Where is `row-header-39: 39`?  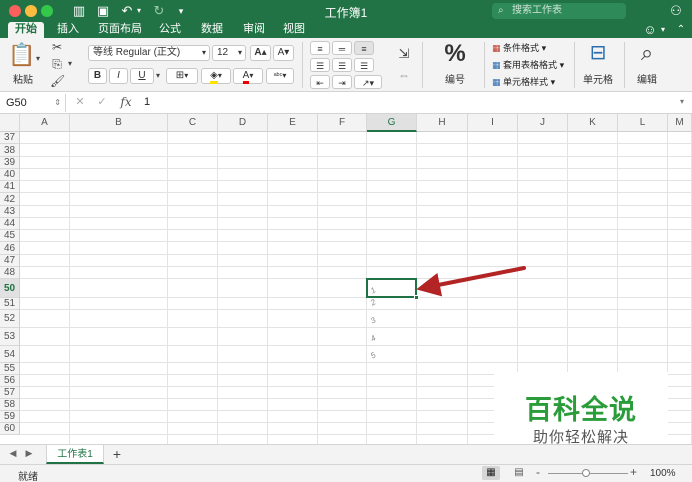
row-header-39: 39 is located at coordinates (10, 163).